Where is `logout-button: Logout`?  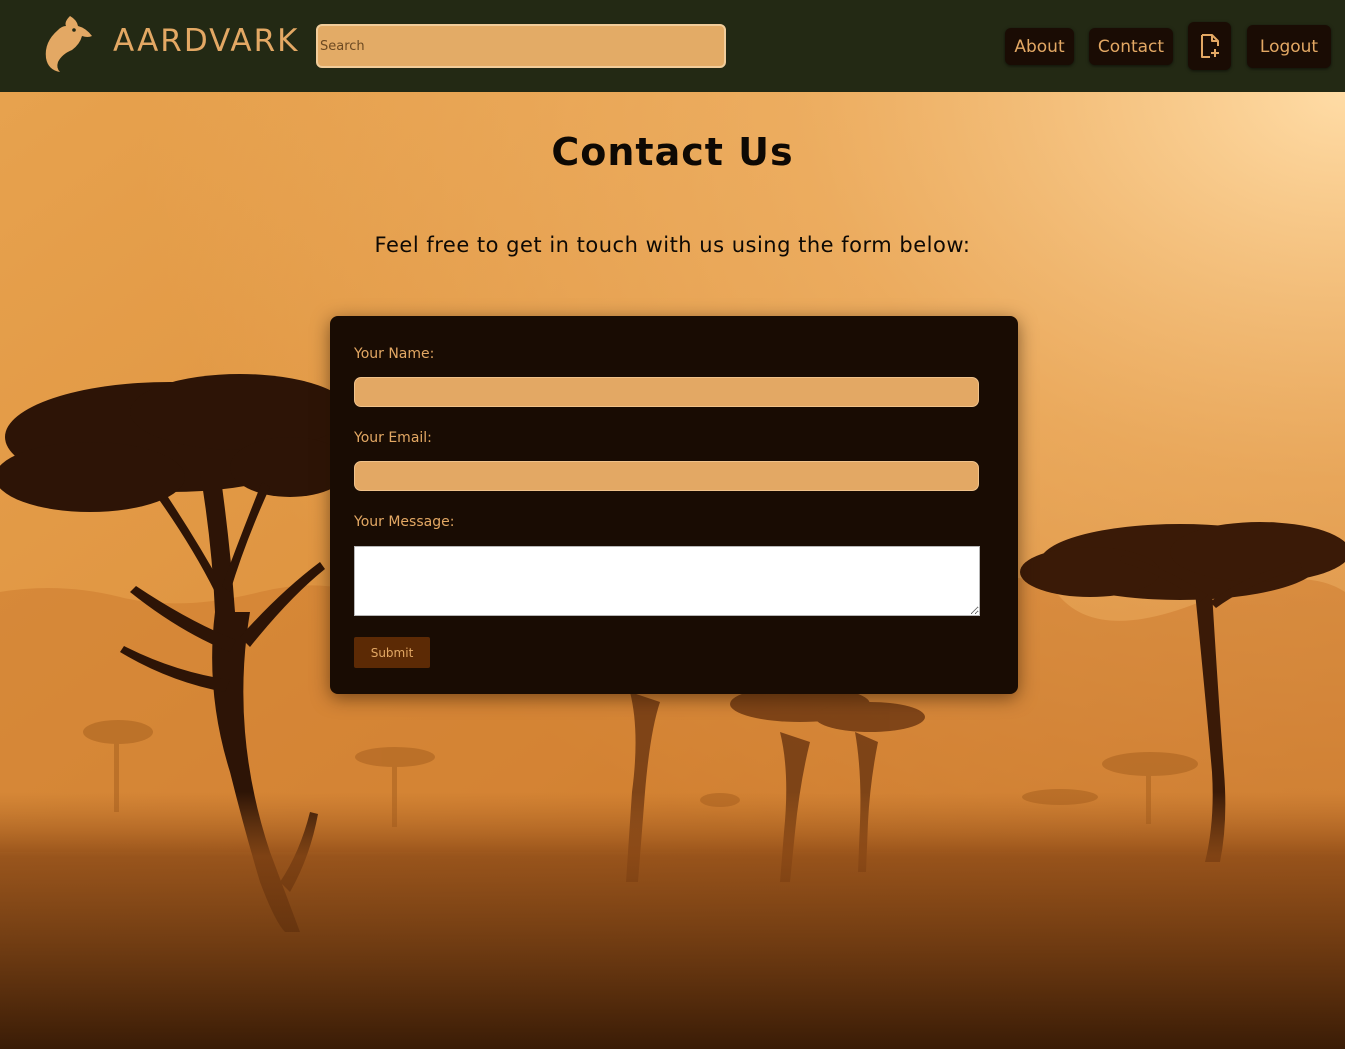 logout-button: Logout is located at coordinates (1289, 46).